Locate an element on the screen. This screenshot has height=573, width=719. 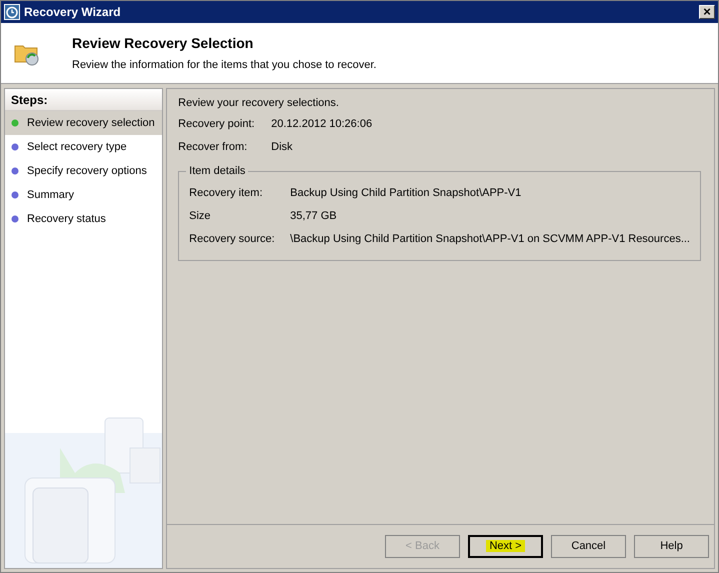
step-item: Review recovery selection is located at coordinates (83, 123).